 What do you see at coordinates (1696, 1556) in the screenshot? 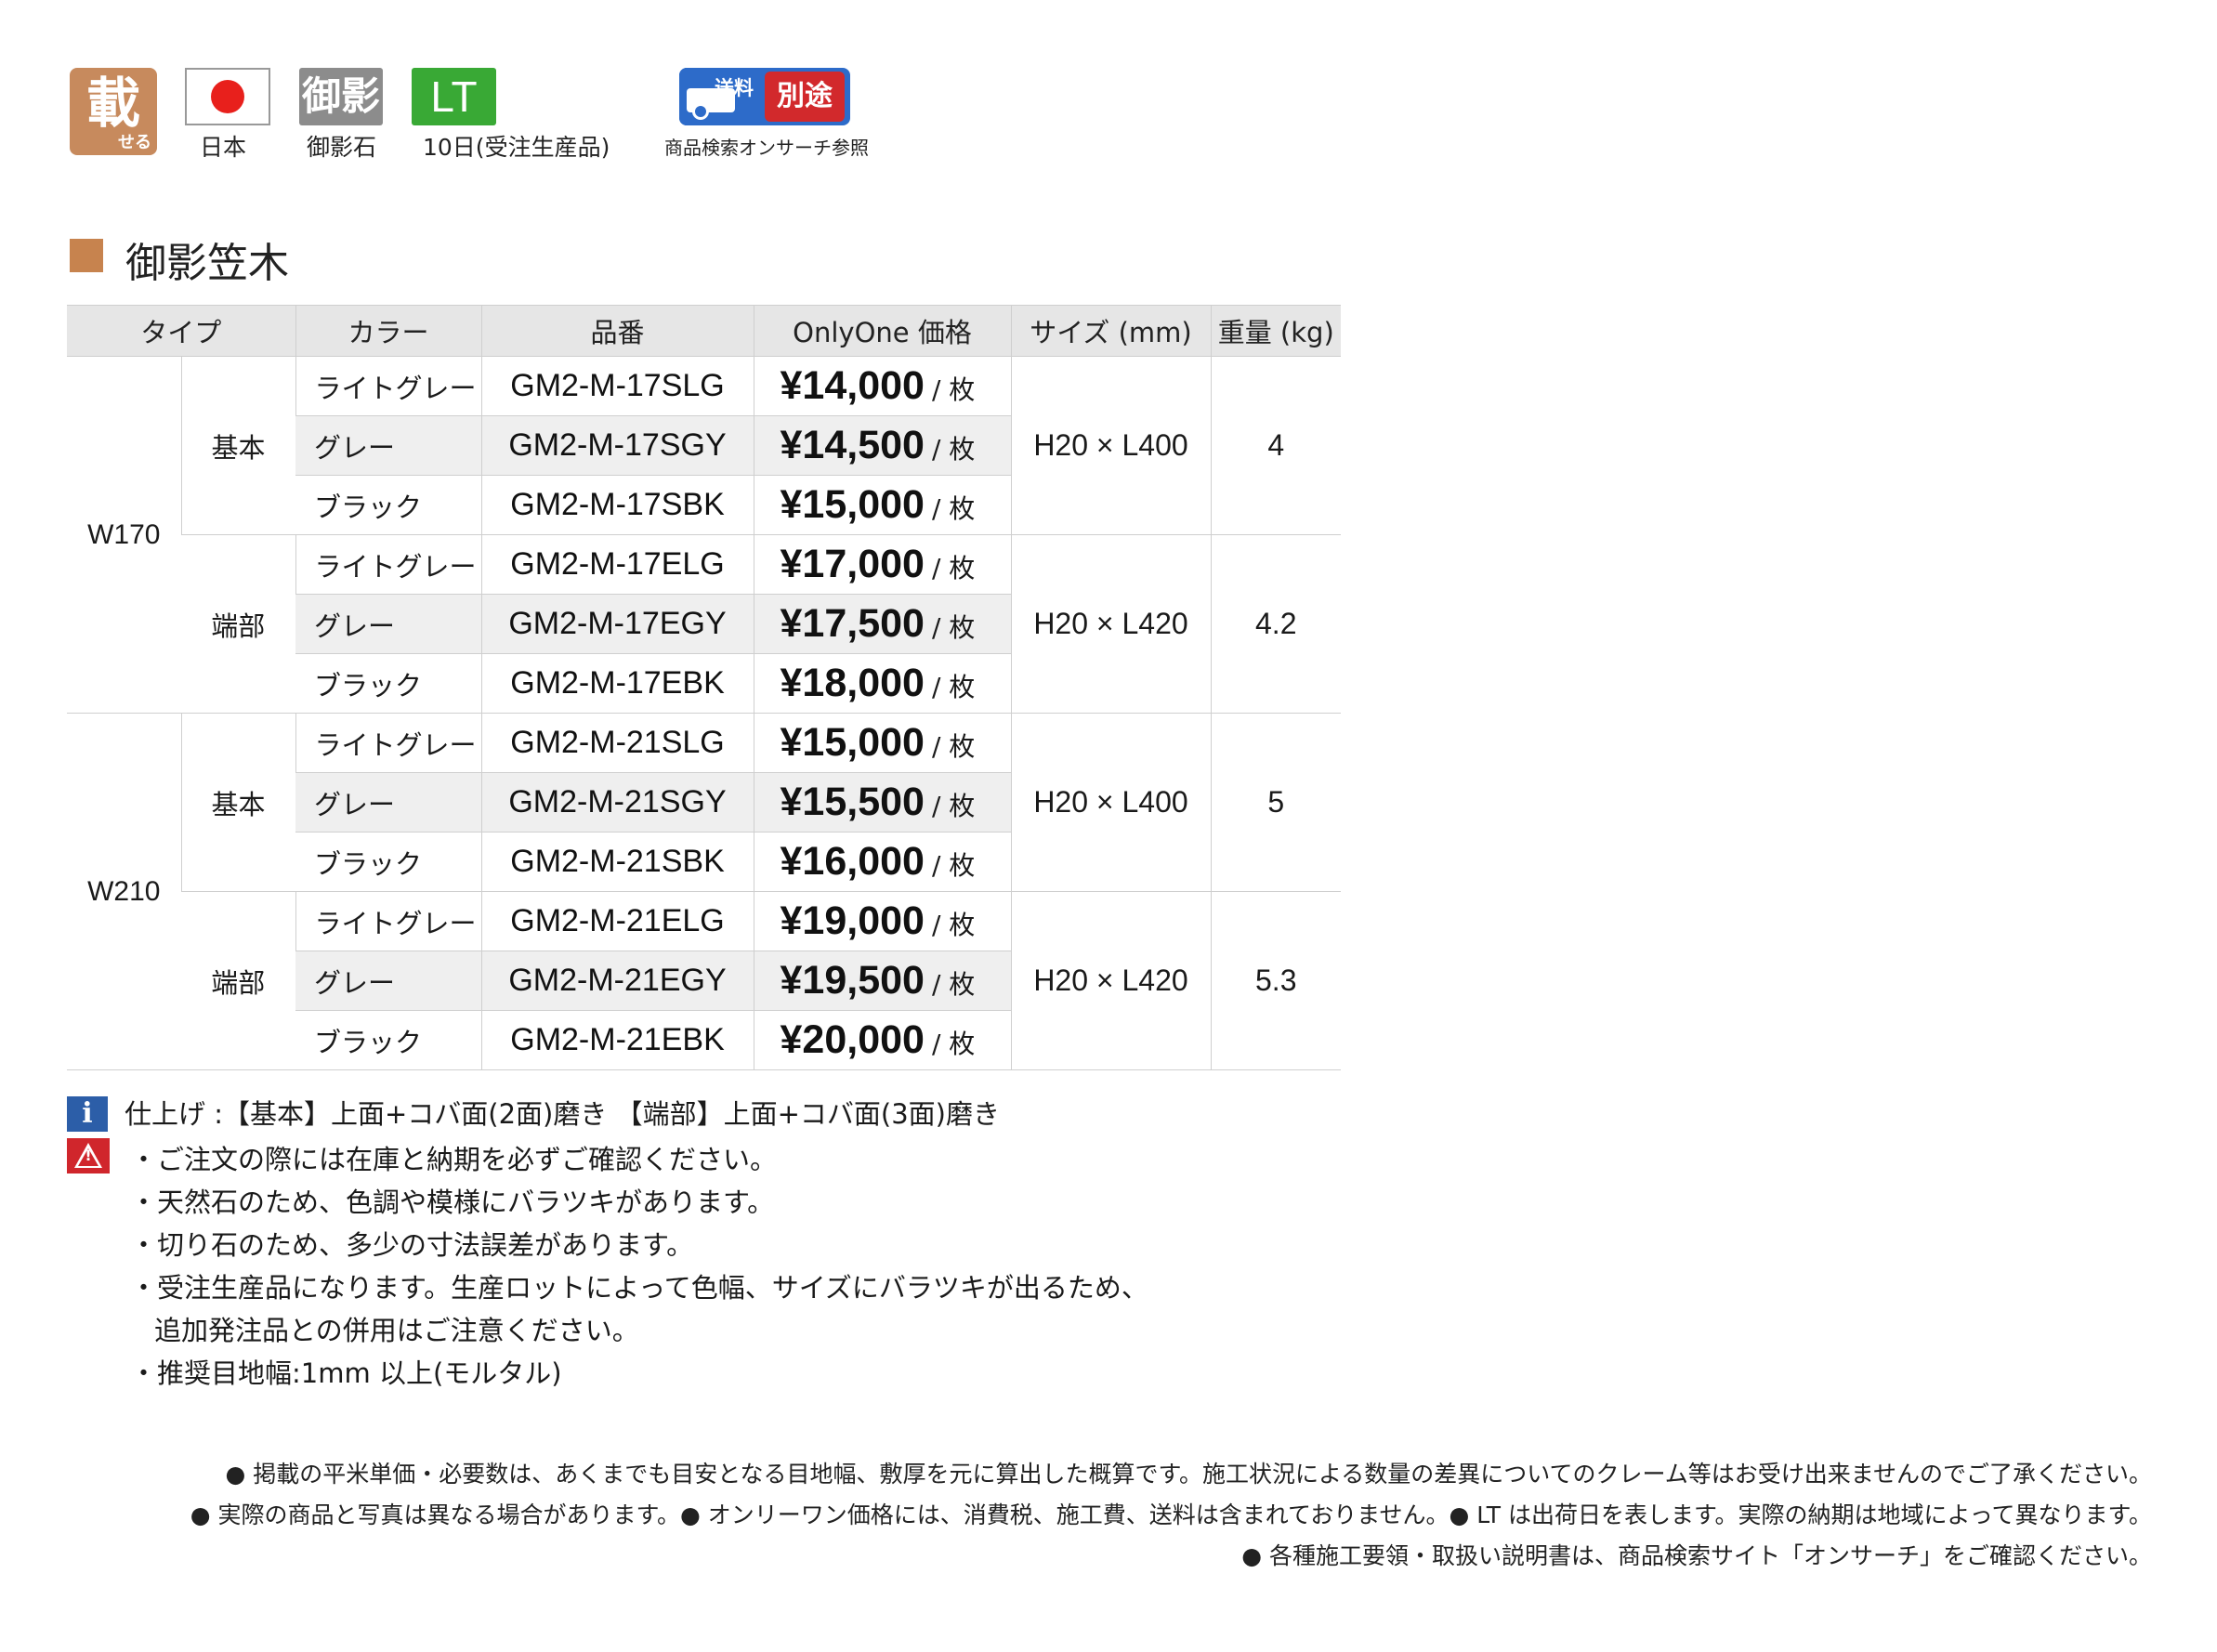
I see `footnote: ● 各種施工要領・取扱い説明書は、商品検索サイト「オンサーチ」をご確認ください。` at bounding box center [1696, 1556].